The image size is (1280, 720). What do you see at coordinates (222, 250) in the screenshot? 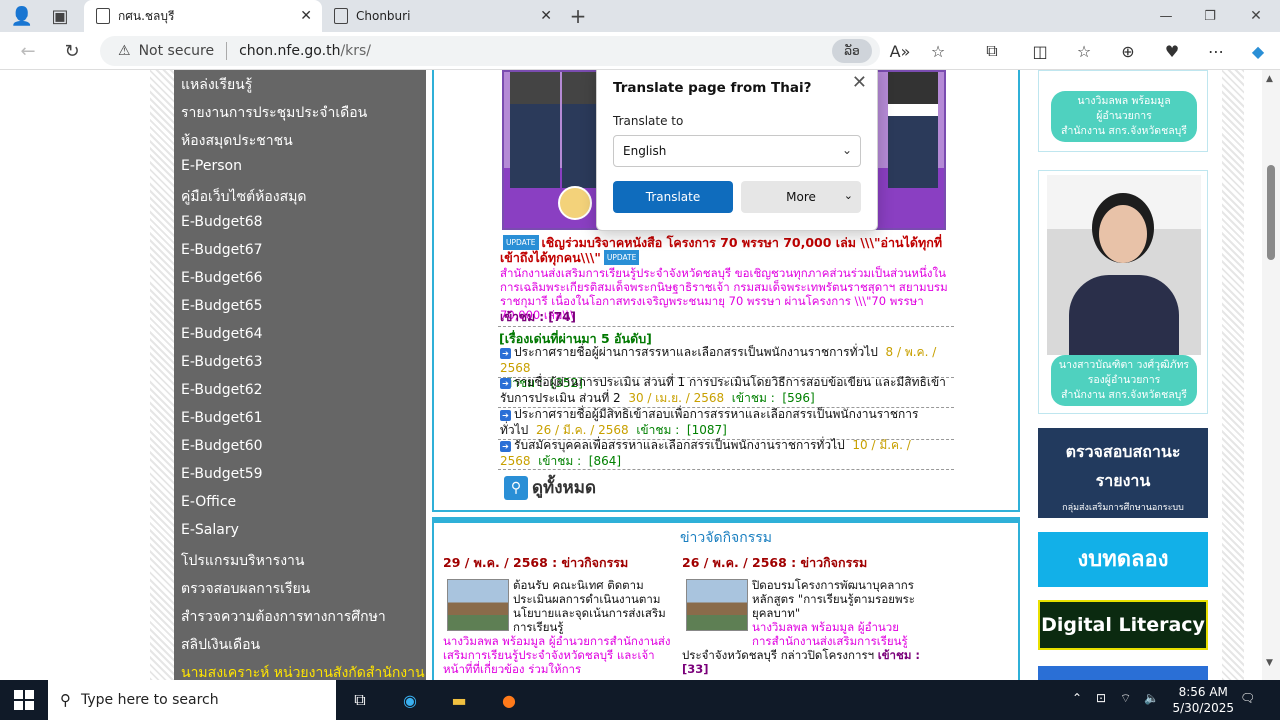
I see `sidebar-item: E-Budget67` at bounding box center [222, 250].